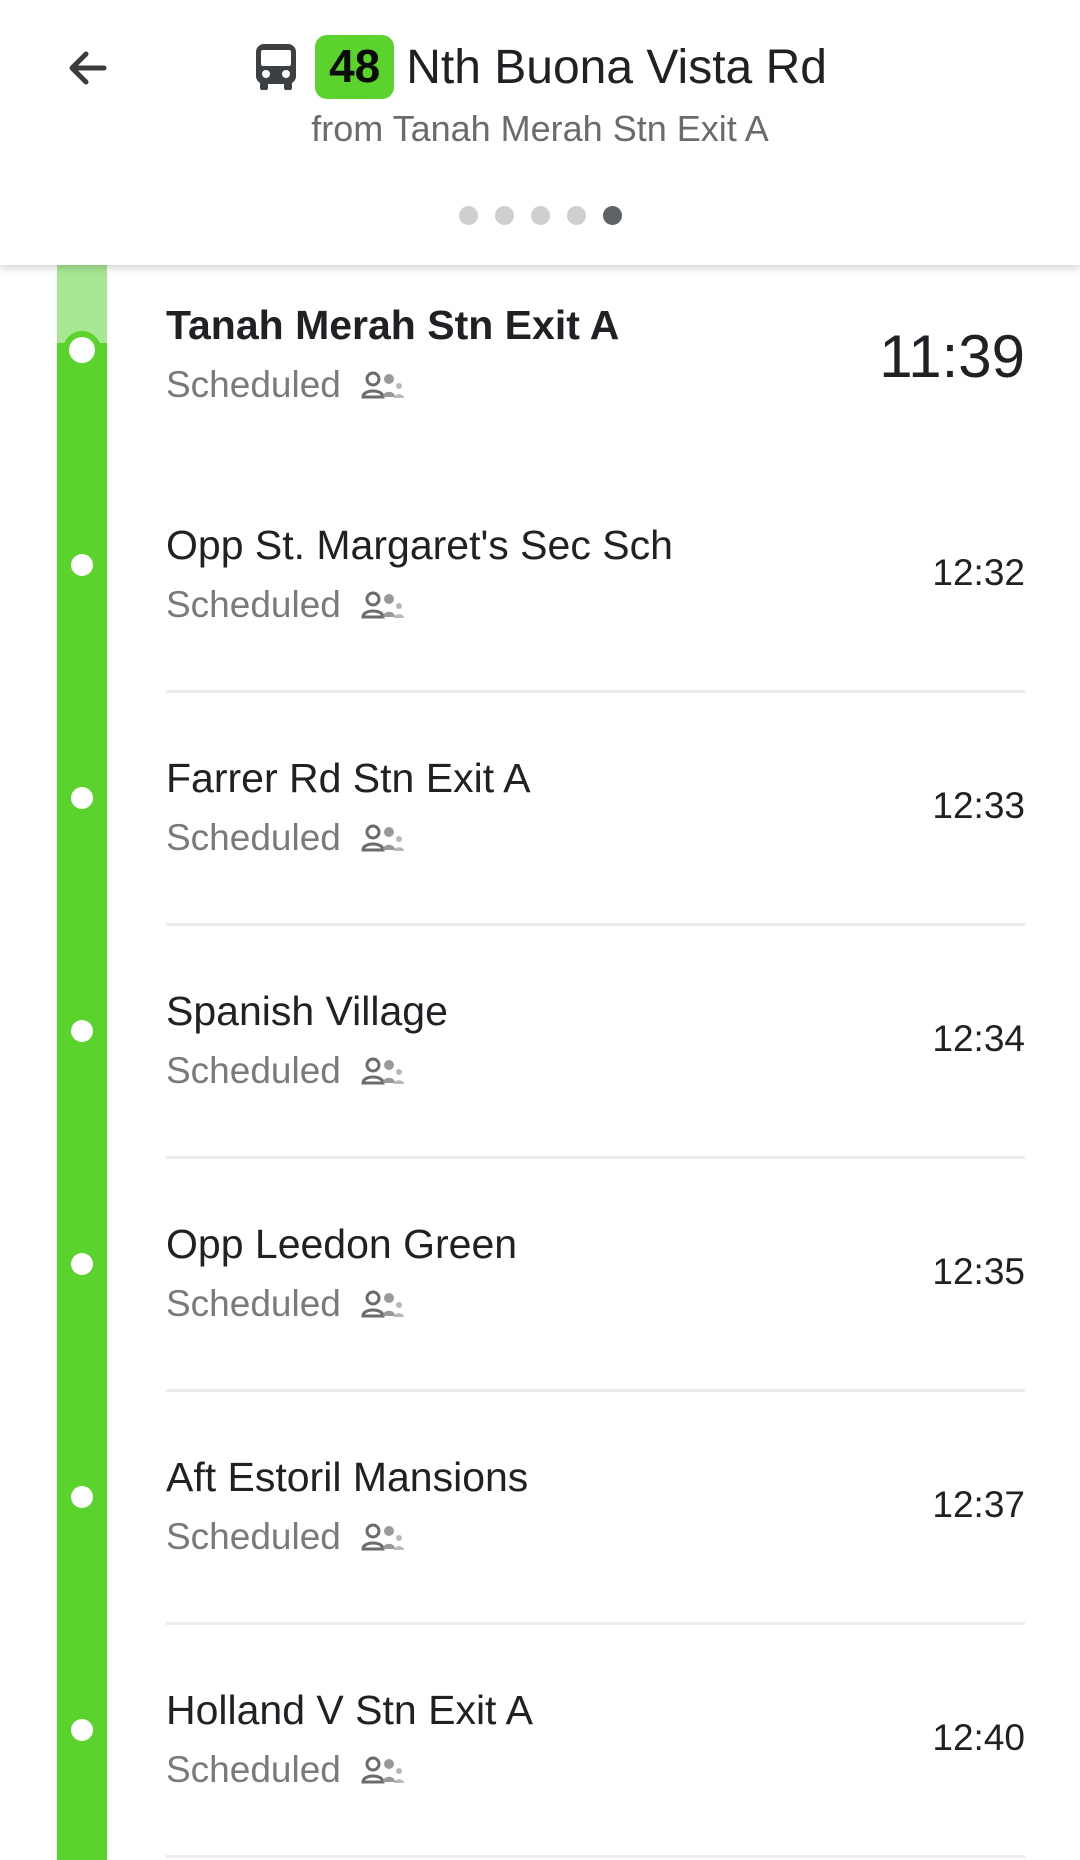 This screenshot has height=1860, width=1080. What do you see at coordinates (978, 572) in the screenshot?
I see `arrival-time: 12:32` at bounding box center [978, 572].